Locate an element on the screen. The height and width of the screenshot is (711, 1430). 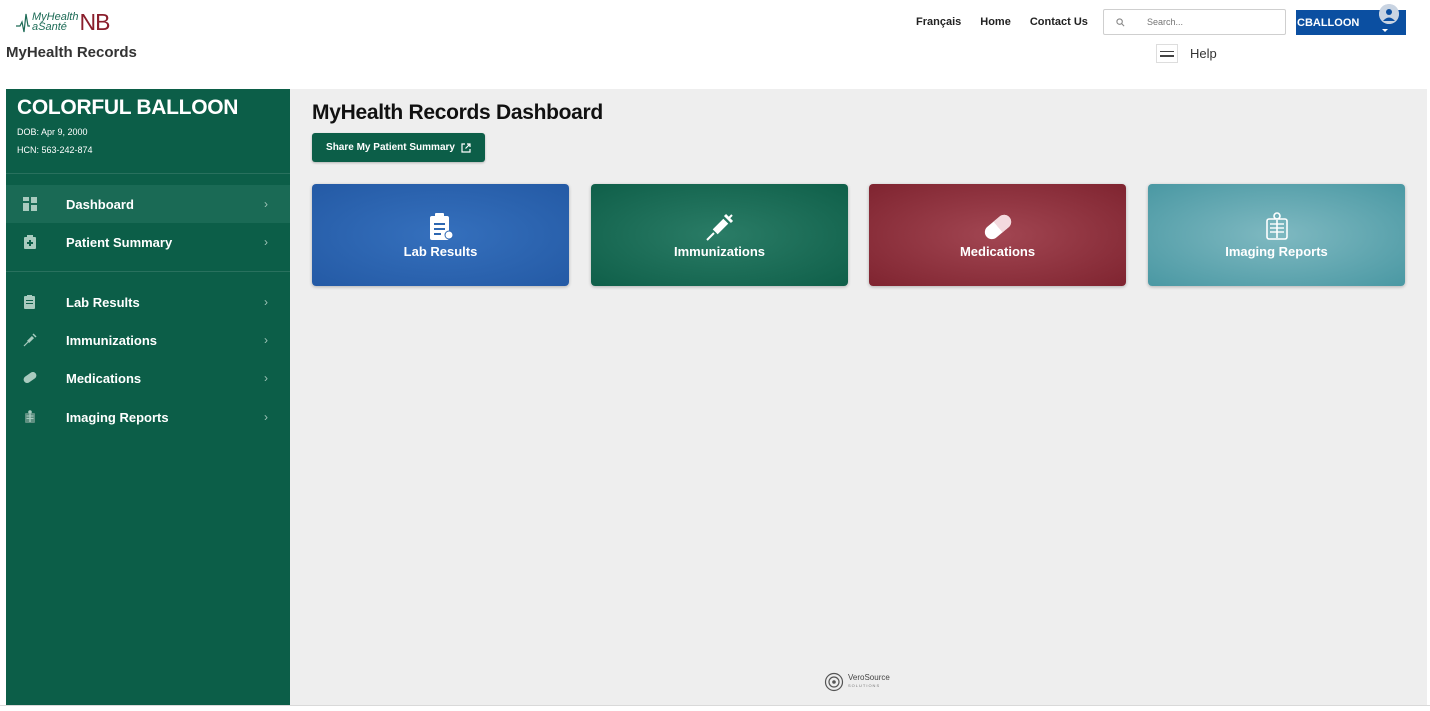
logo-wordmark: MyHealth aSanté is located at coordinates (55, 22).